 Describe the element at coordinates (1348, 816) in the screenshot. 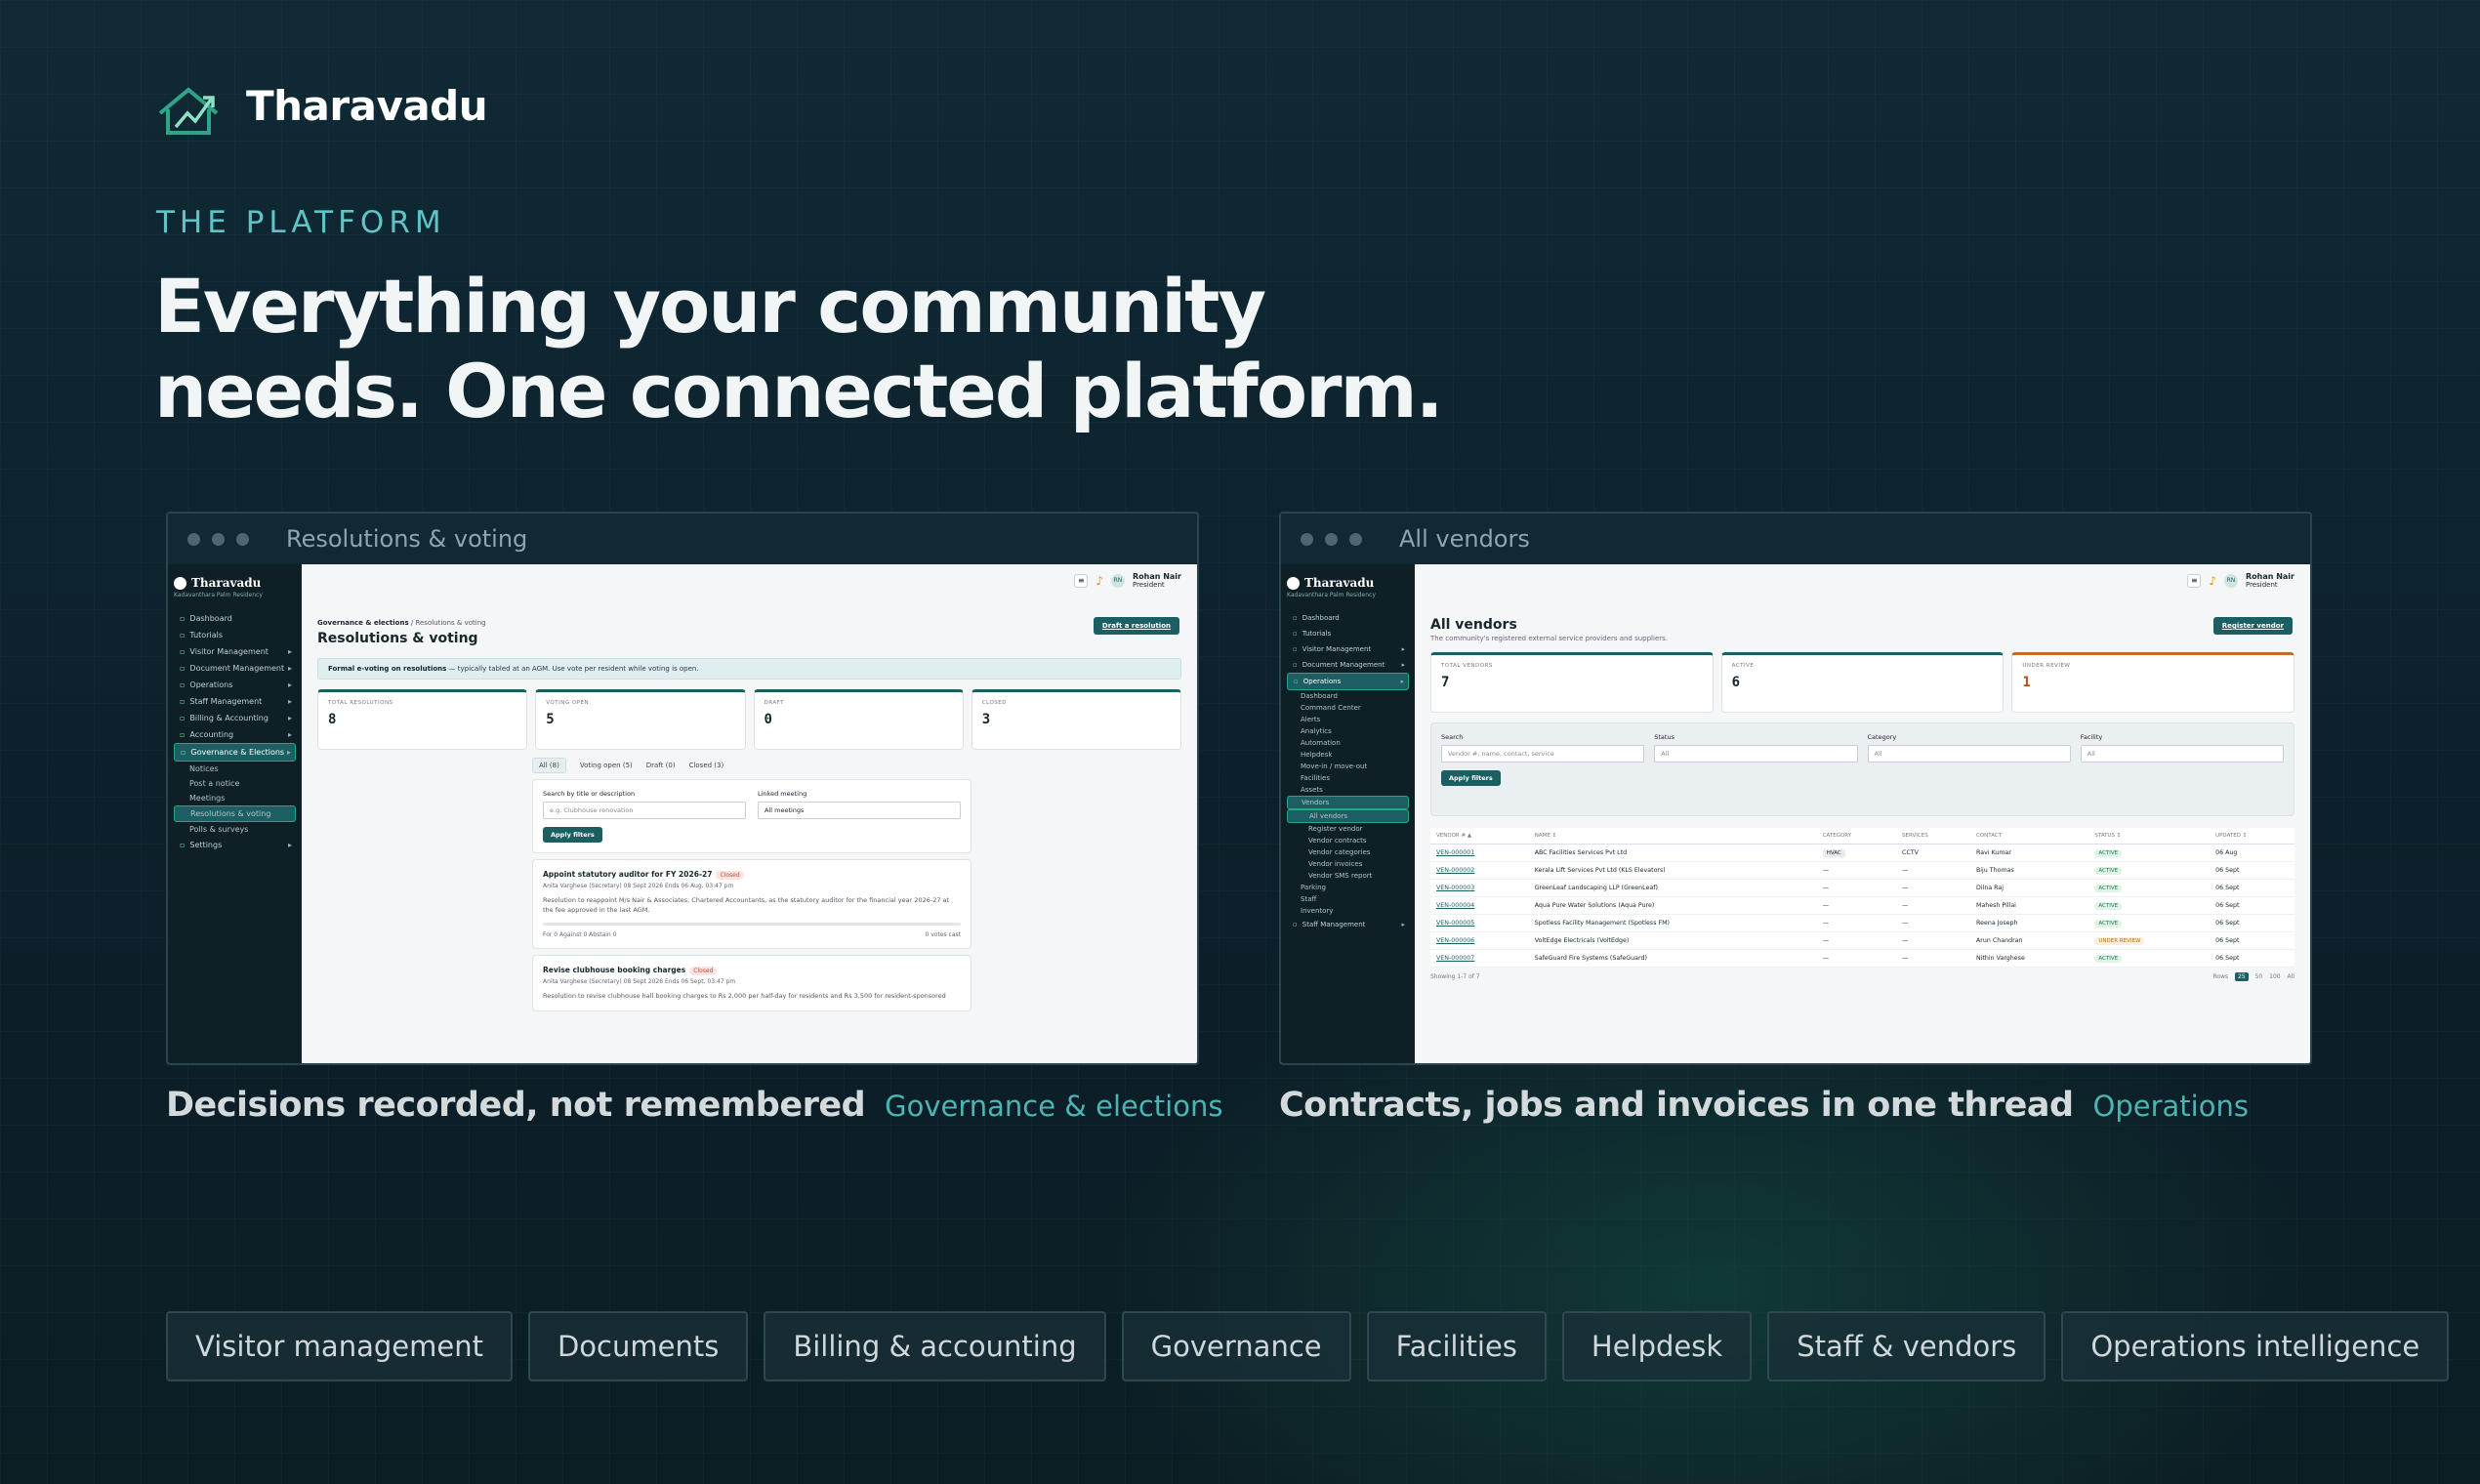

I see `sidebar-subitem-all-vendors: All vendors` at that location.